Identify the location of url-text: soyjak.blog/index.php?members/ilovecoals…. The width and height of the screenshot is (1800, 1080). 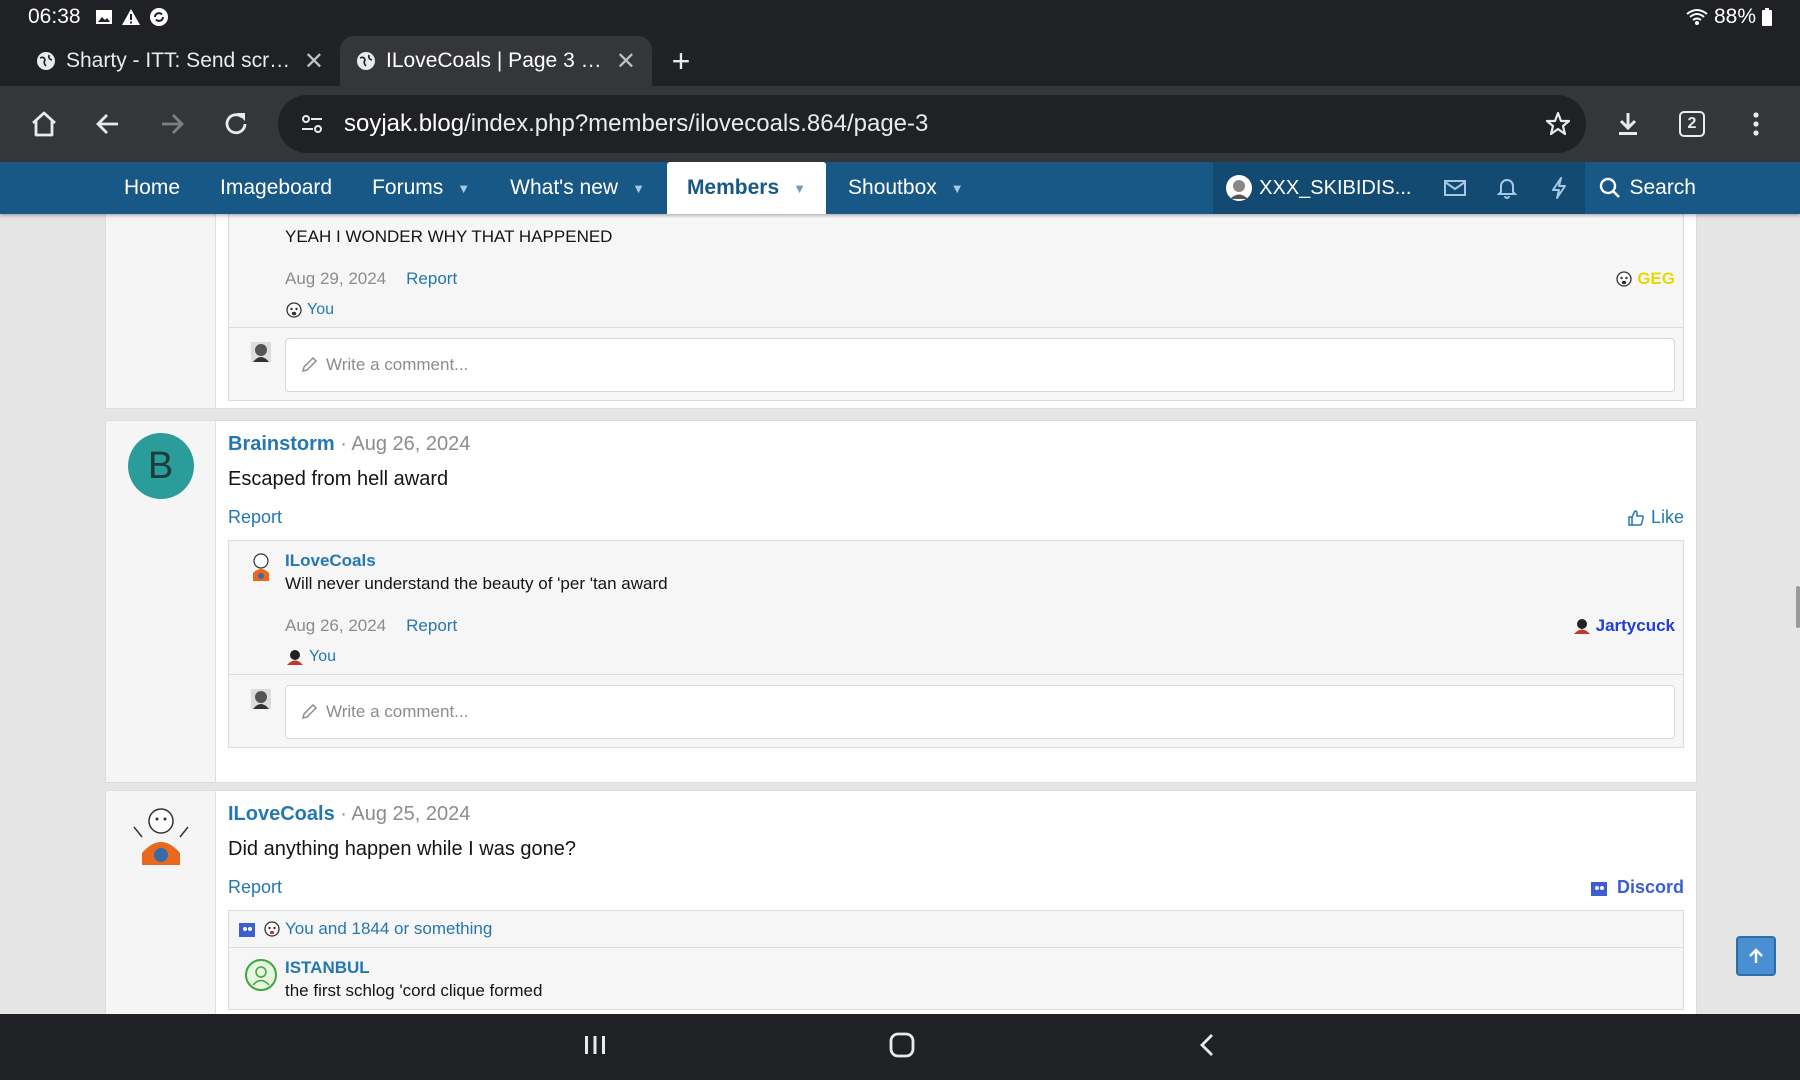
(934, 124).